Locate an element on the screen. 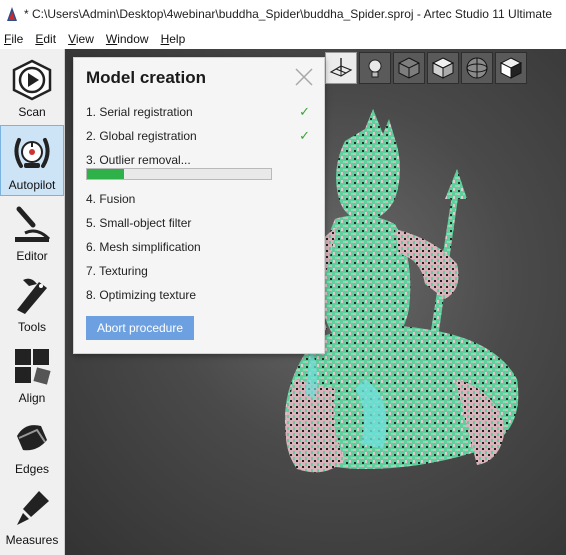 This screenshot has height=555, width=566. scan-icon is located at coordinates (32, 80).